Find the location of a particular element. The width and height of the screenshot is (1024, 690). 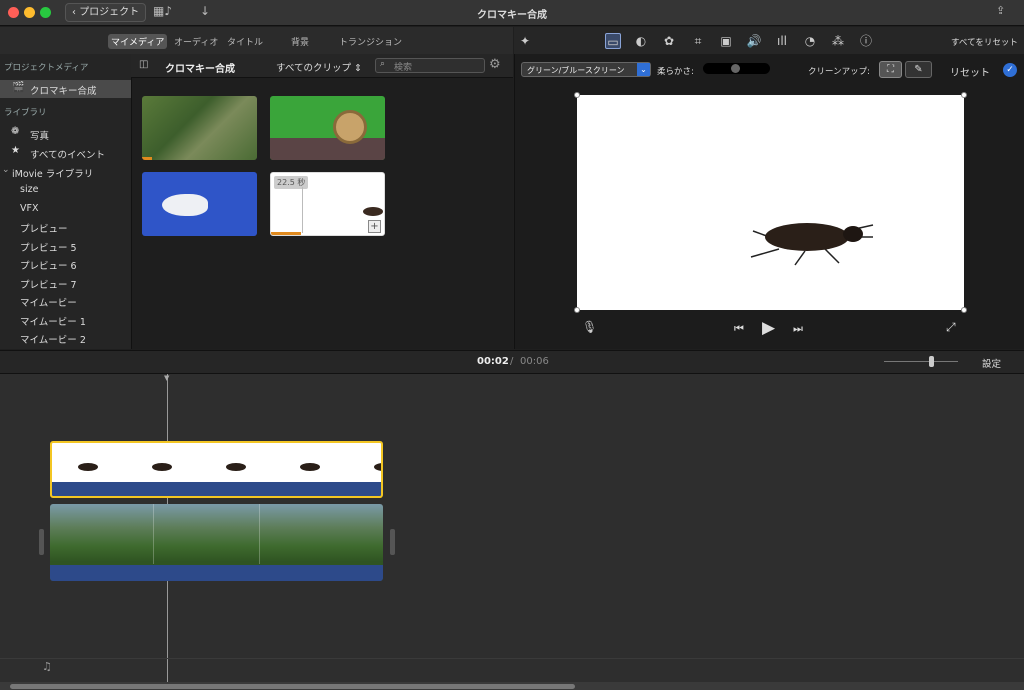

reset-button: リセット is located at coordinates (970, 71).